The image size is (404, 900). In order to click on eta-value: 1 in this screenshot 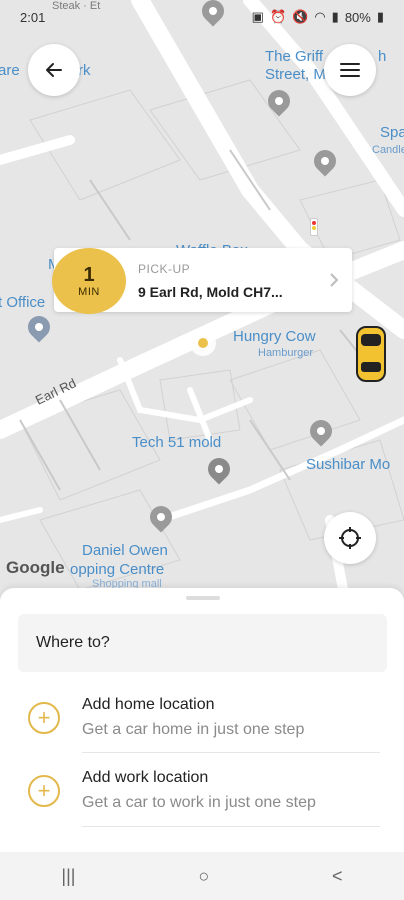, I will do `click(89, 275)`.